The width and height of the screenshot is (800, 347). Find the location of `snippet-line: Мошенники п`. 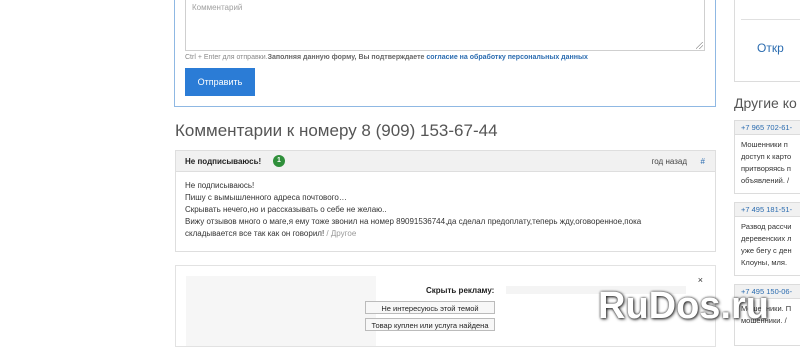

snippet-line: Мошенники п is located at coordinates (764, 144).